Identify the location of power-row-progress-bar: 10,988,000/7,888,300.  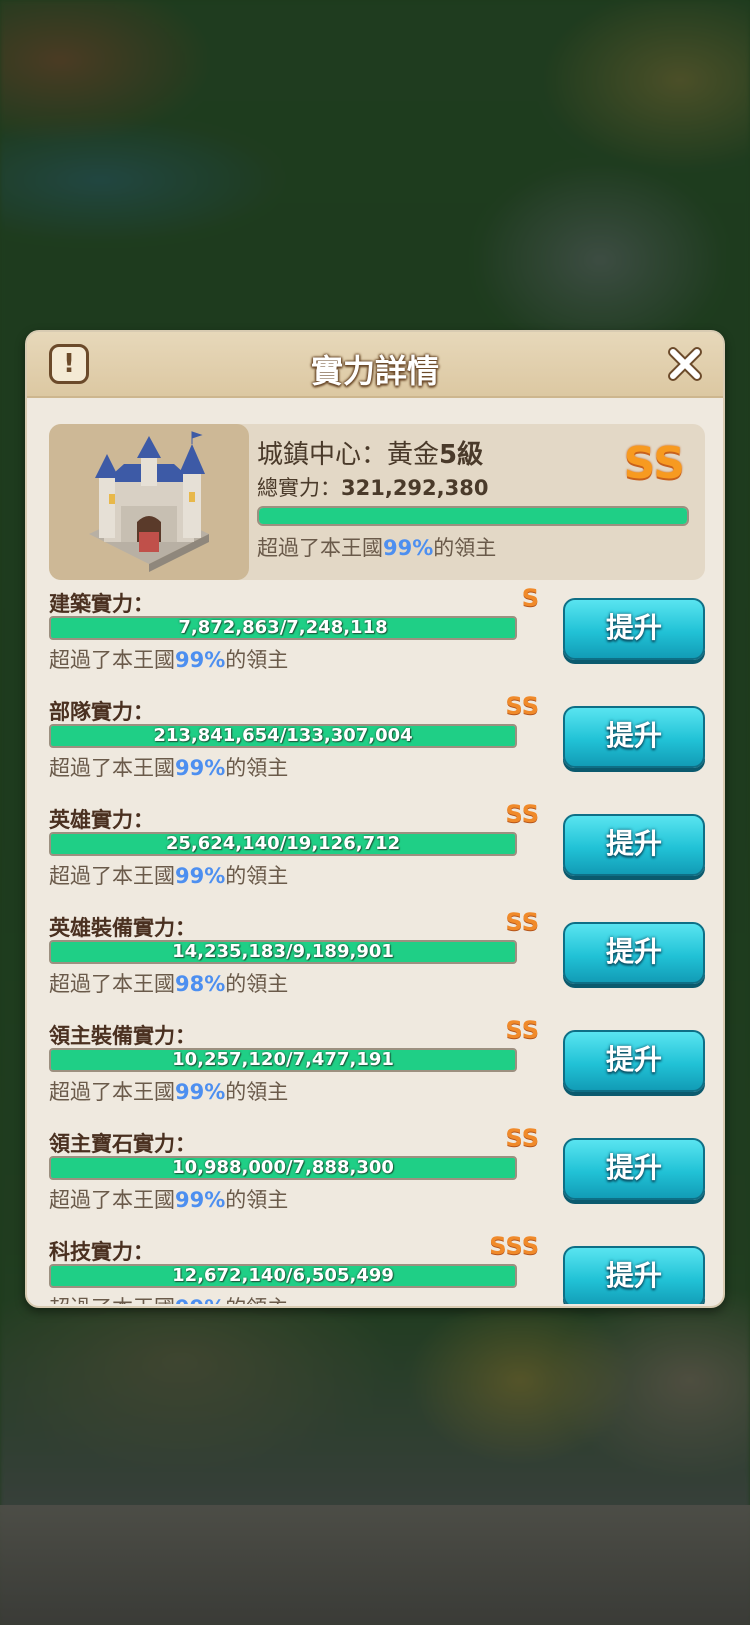
(283, 1168).